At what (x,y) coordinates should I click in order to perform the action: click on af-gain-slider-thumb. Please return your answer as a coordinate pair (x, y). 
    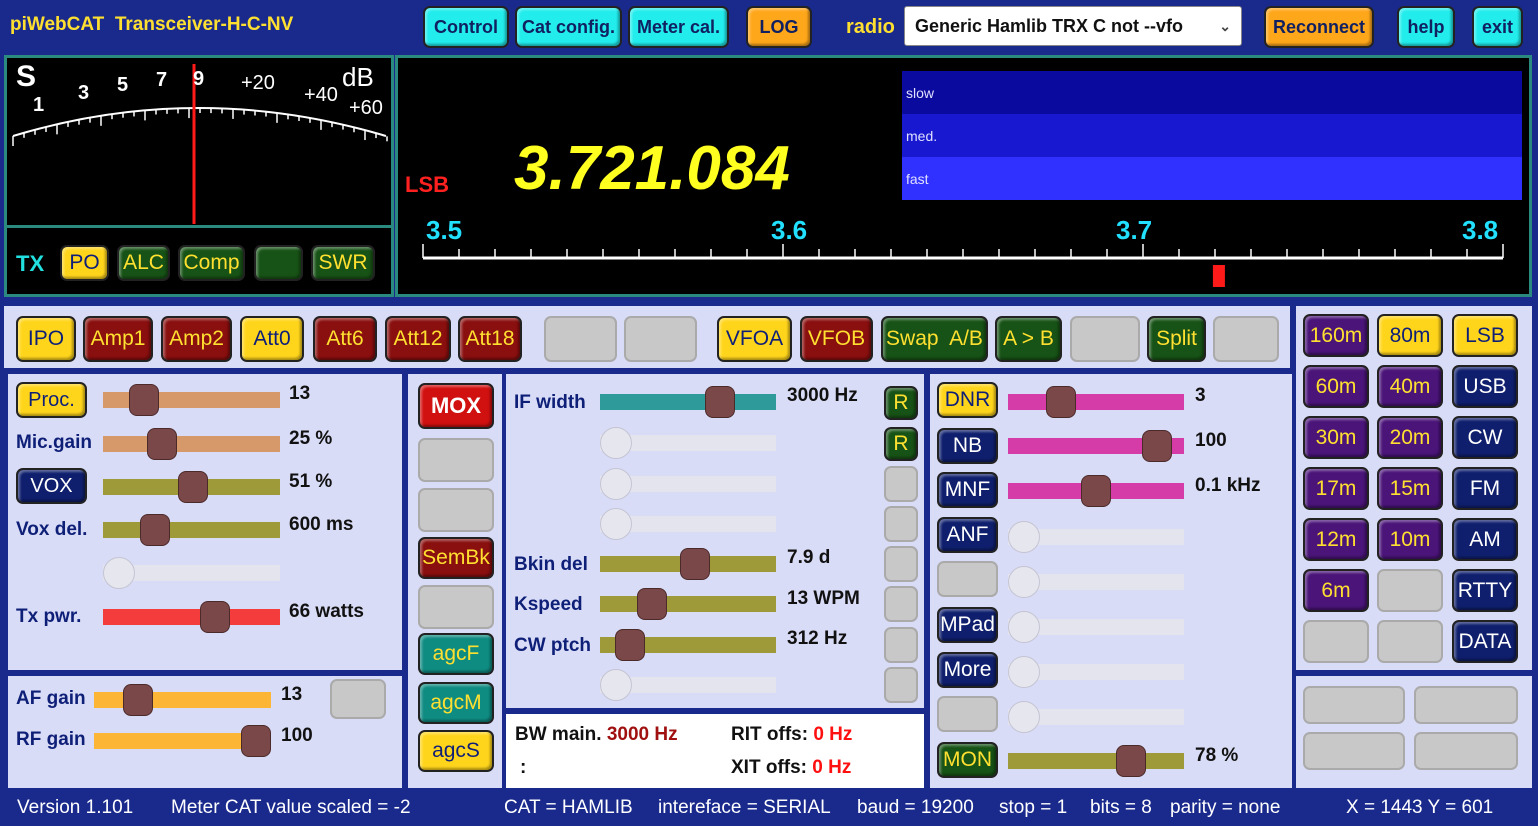
    Looking at the image, I should click on (138, 700).